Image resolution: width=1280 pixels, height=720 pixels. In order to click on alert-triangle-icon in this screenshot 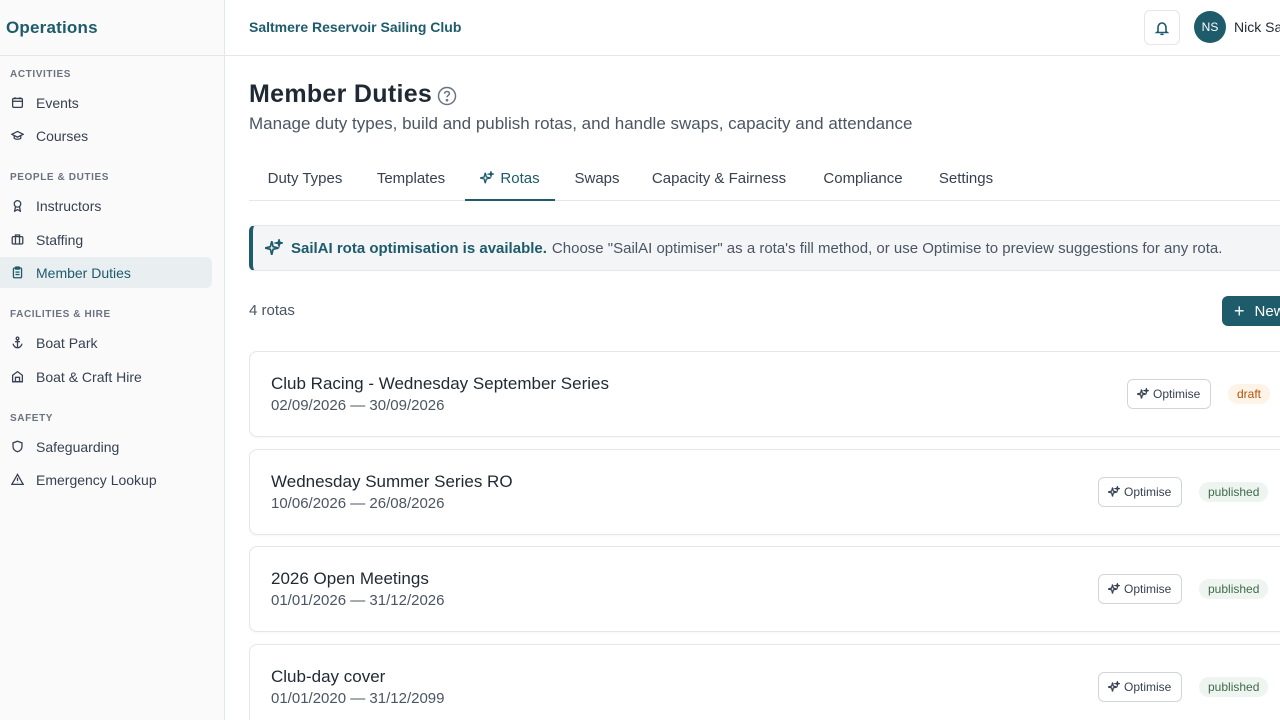, I will do `click(17, 480)`.